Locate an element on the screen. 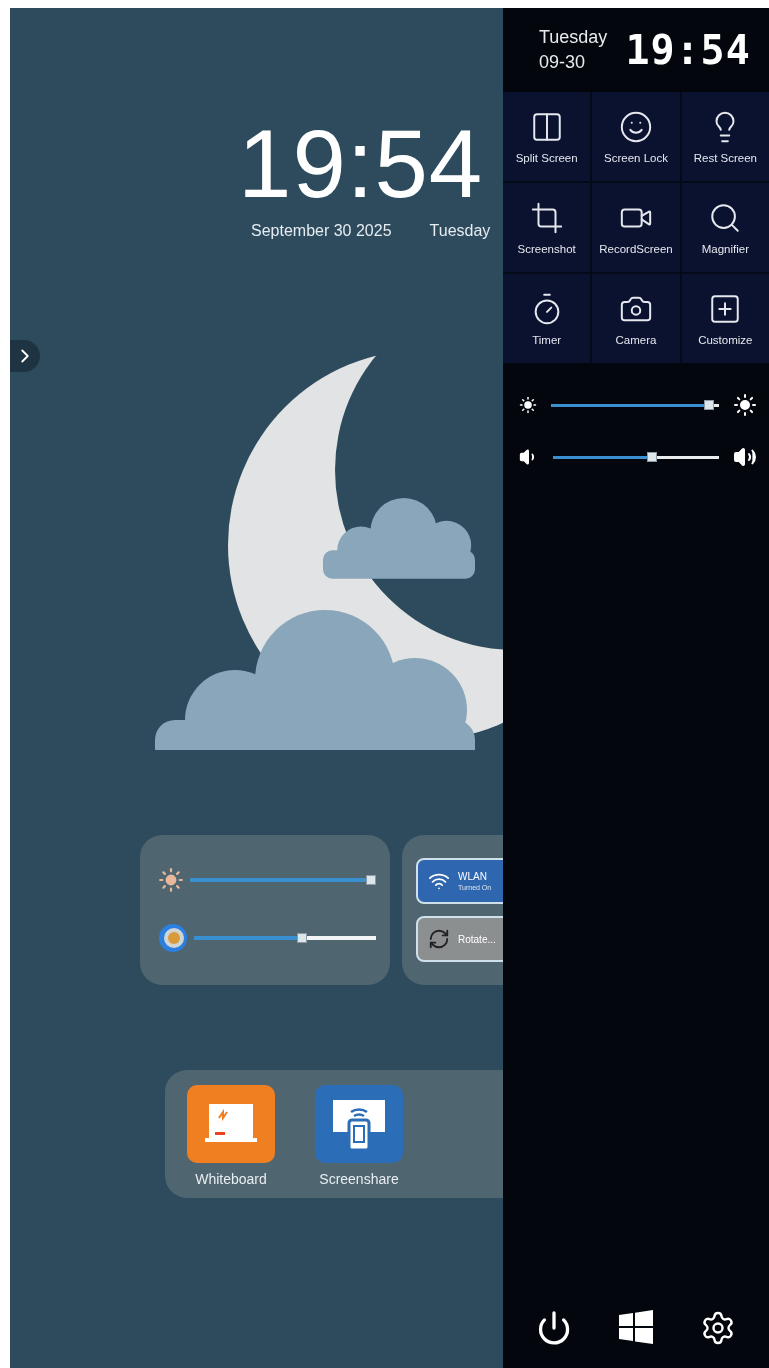  quick-action-tile: Magnifier is located at coordinates (725, 227).